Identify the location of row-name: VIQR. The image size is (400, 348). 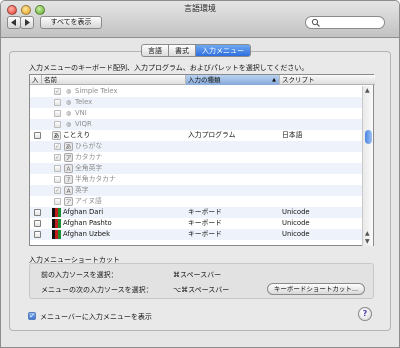
(83, 124).